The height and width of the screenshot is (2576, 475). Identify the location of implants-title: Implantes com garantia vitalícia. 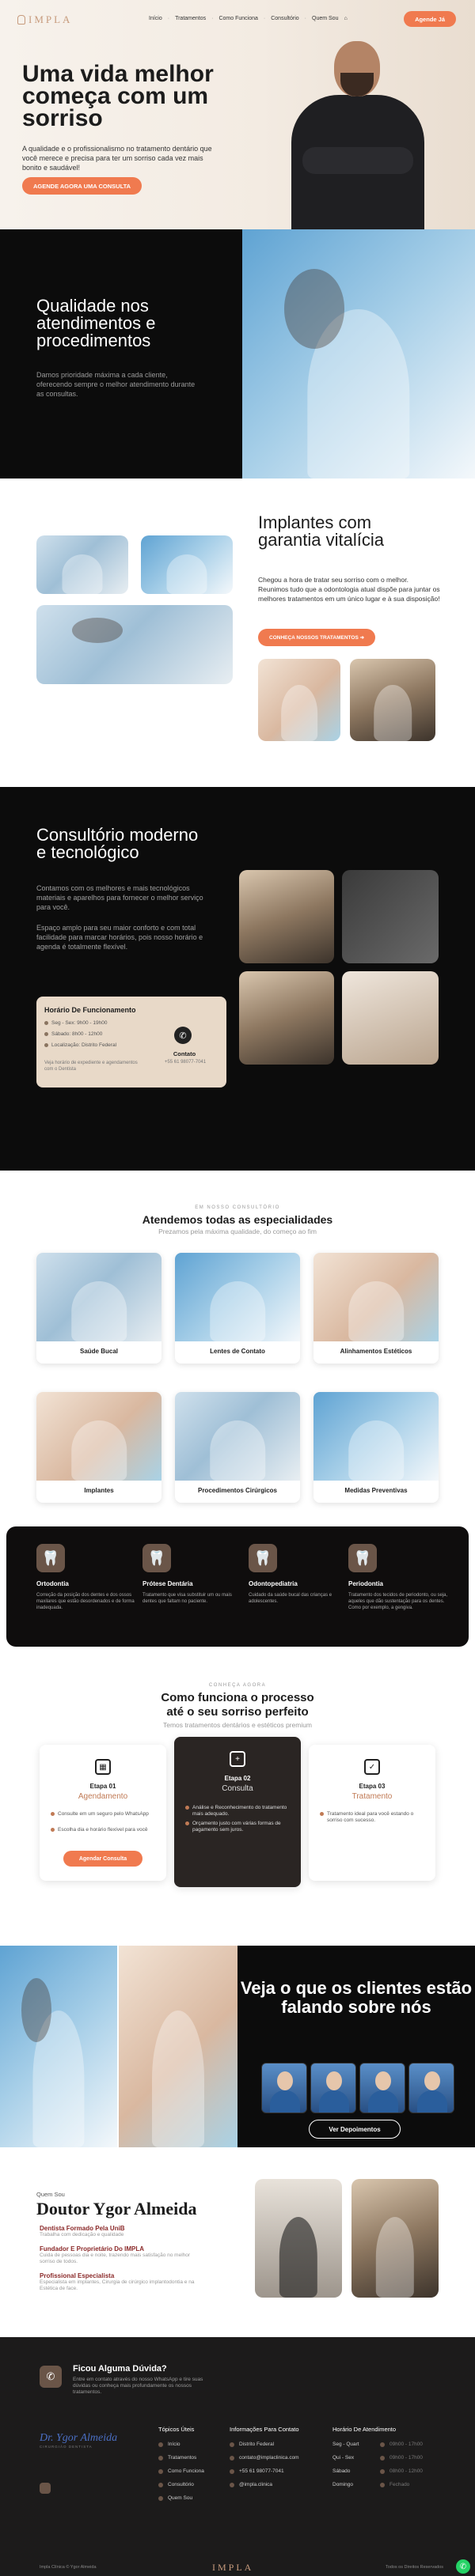
(321, 532).